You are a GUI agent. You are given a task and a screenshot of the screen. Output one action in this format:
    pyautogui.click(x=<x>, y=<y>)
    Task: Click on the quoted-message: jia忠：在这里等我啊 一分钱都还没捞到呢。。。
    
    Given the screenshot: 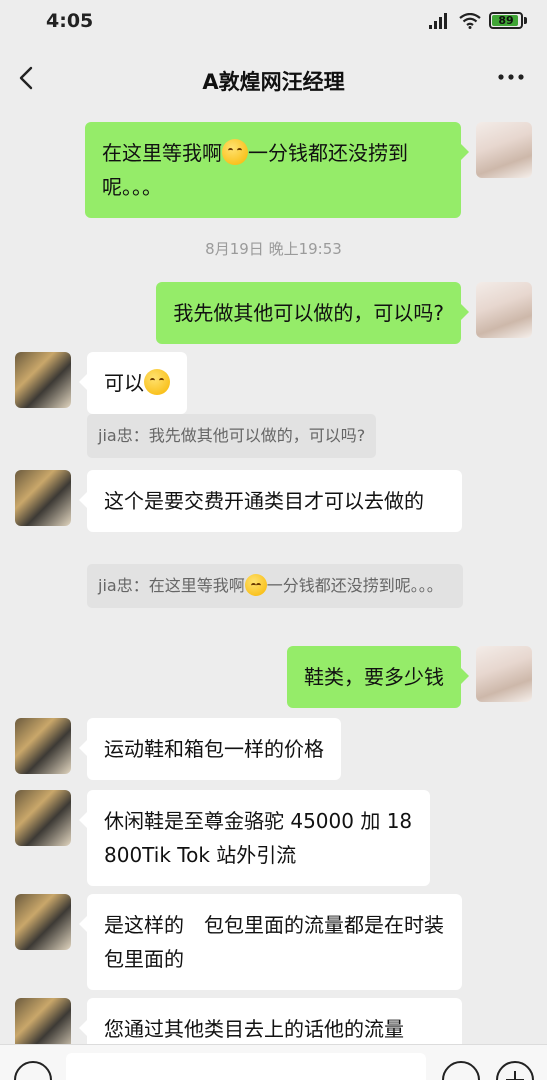 What is the action you would take?
    pyautogui.click(x=275, y=586)
    